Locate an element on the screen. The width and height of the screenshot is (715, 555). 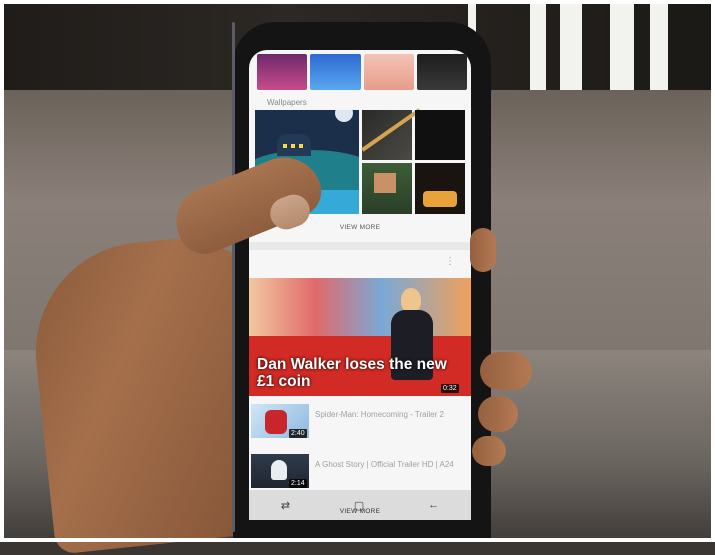
video-duration-badge: 2:40 is located at coordinates (298, 433).